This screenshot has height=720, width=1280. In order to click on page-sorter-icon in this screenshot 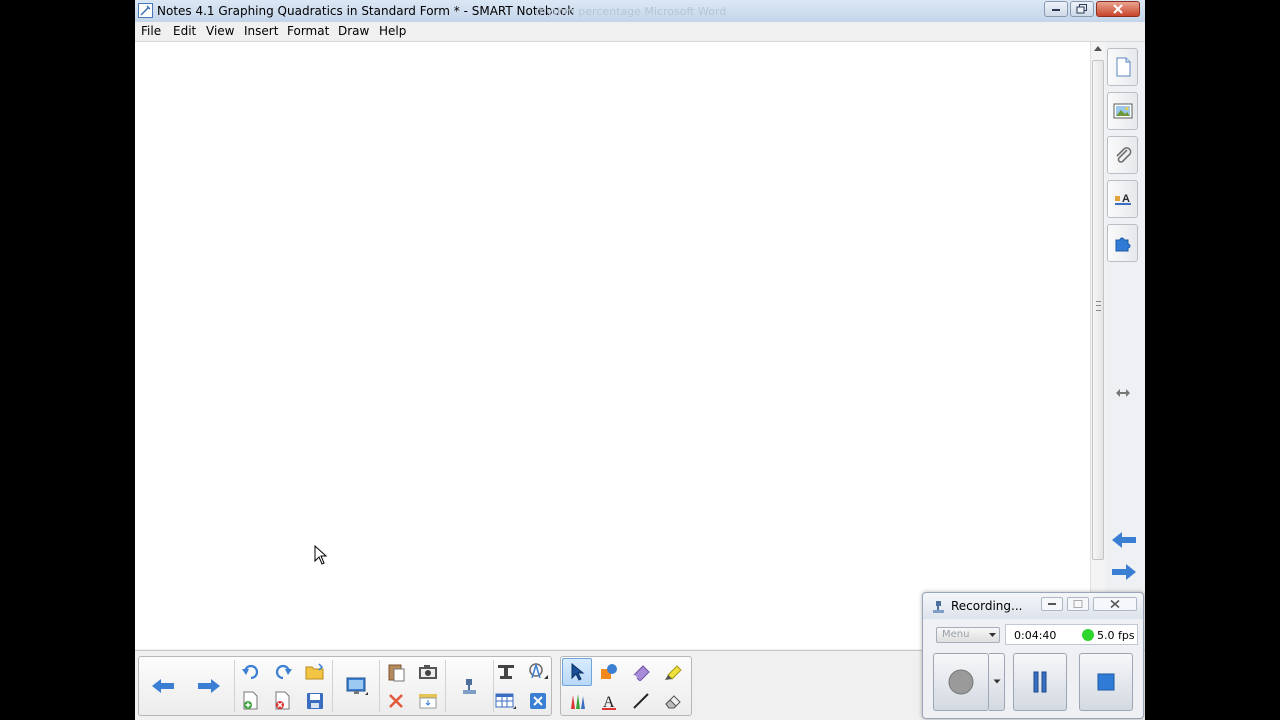, I will do `click(1123, 67)`.